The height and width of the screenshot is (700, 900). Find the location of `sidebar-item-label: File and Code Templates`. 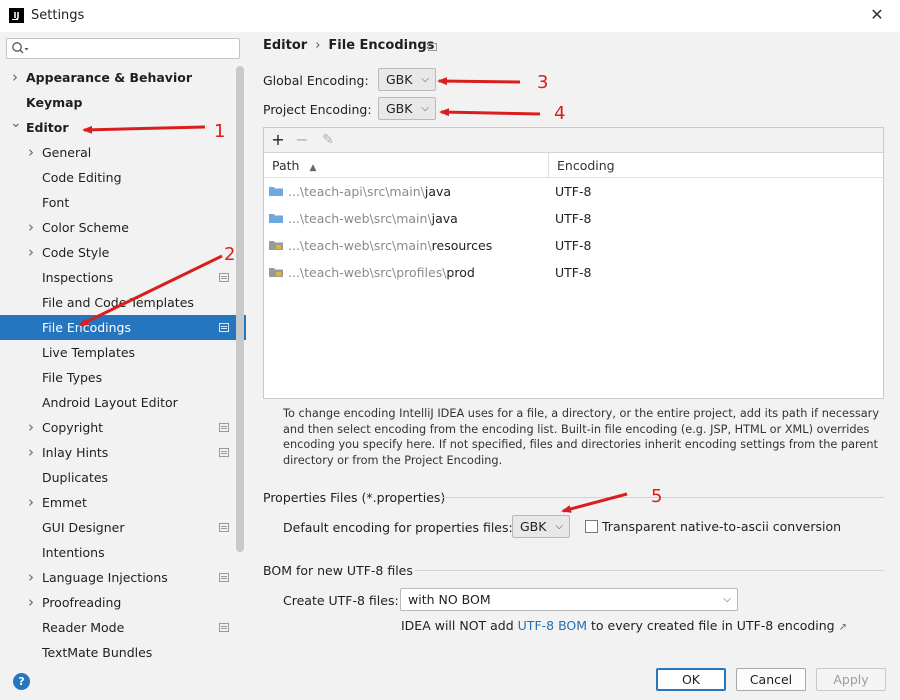

sidebar-item-label: File and Code Templates is located at coordinates (118, 302).